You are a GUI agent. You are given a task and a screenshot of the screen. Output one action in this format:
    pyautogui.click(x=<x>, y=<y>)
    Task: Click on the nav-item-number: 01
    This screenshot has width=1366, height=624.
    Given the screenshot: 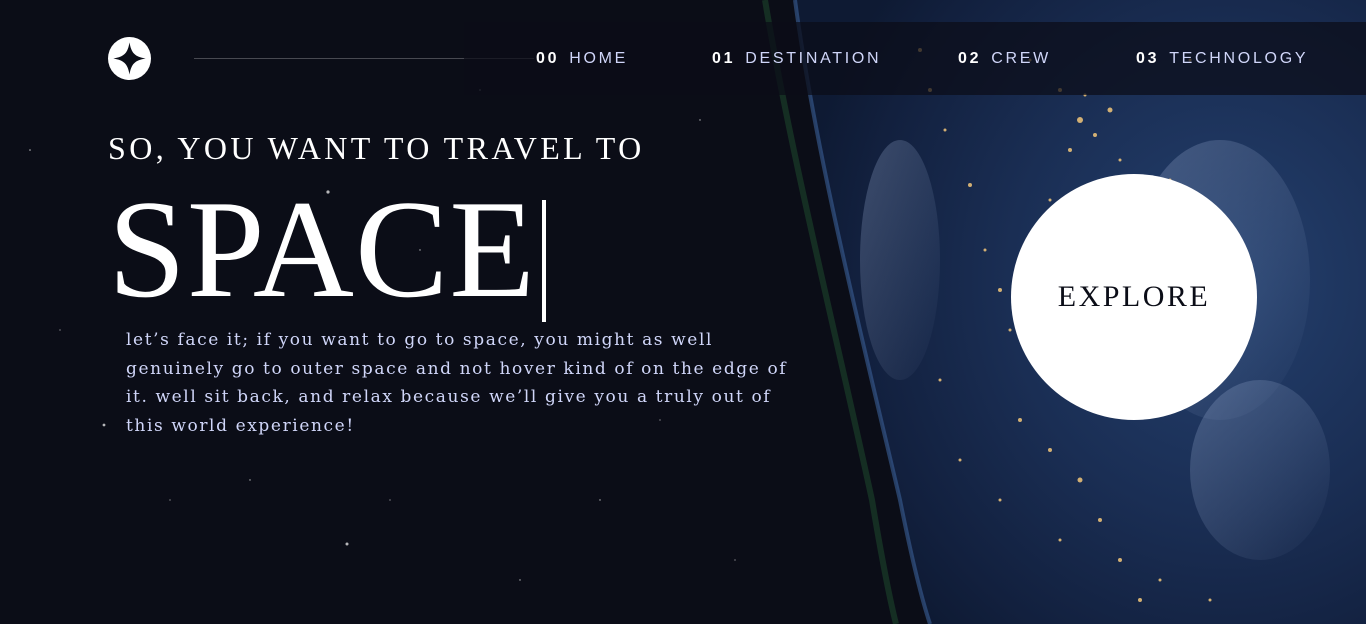 What is the action you would take?
    pyautogui.click(x=724, y=58)
    